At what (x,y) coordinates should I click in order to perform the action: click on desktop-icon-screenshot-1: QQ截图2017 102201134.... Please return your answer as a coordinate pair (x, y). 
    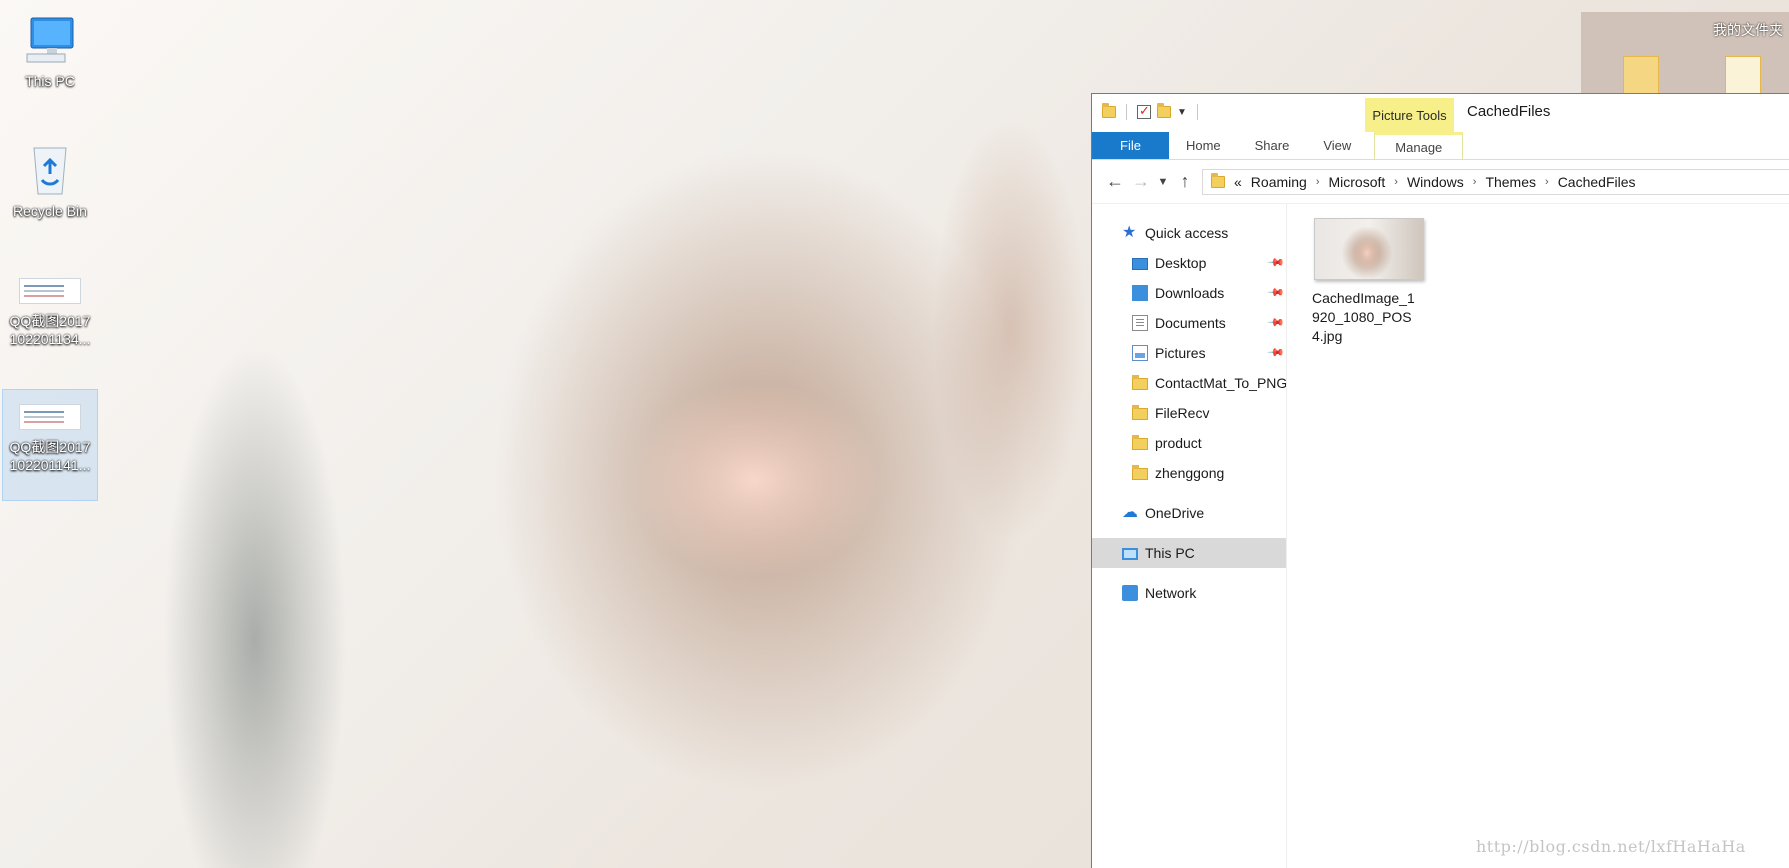
    Looking at the image, I should click on (50, 313).